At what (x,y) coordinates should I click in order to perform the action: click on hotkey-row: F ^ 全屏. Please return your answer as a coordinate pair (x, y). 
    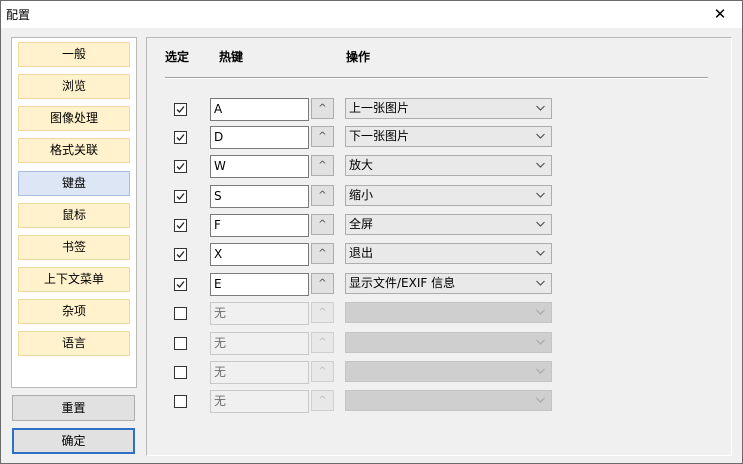
    Looking at the image, I should click on (439, 226).